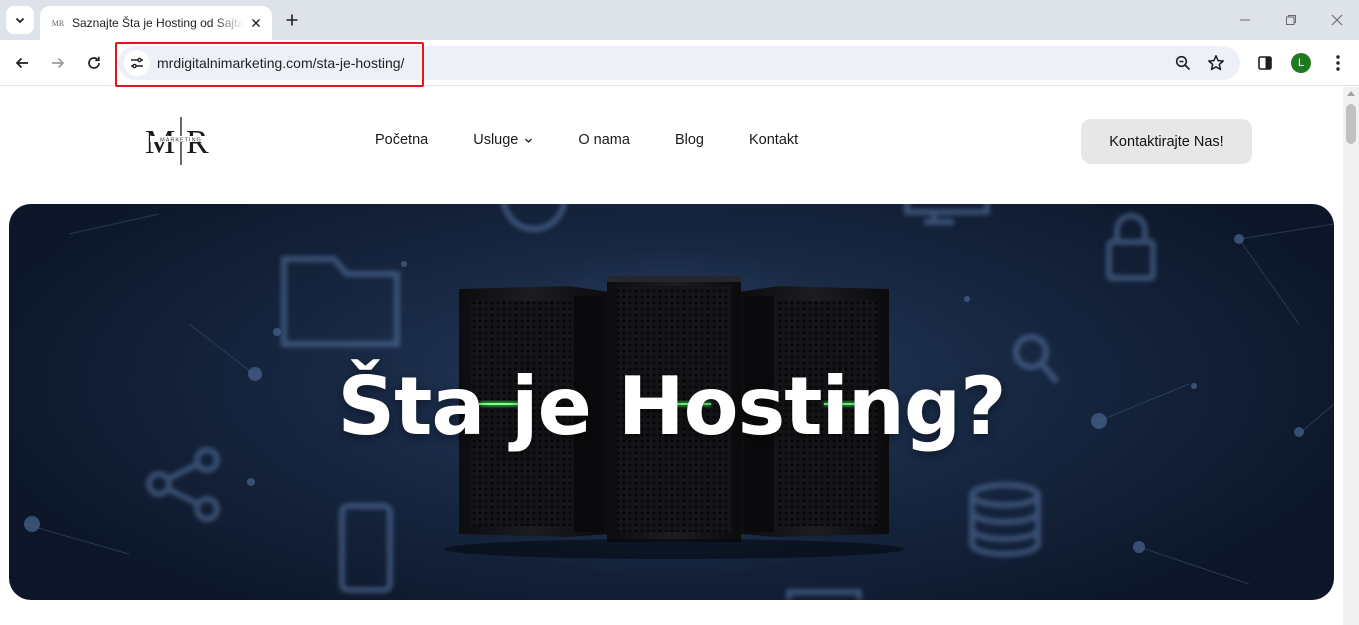 This screenshot has height=625, width=1359. What do you see at coordinates (401, 140) in the screenshot?
I see `nav-pocetna: Početna` at bounding box center [401, 140].